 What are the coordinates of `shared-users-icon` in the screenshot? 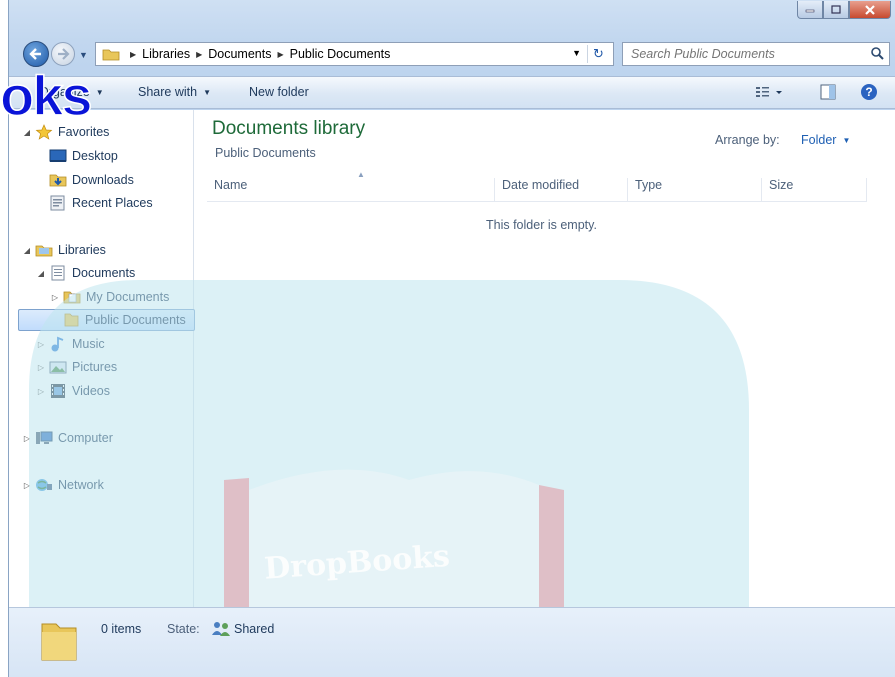 It's located at (221, 629).